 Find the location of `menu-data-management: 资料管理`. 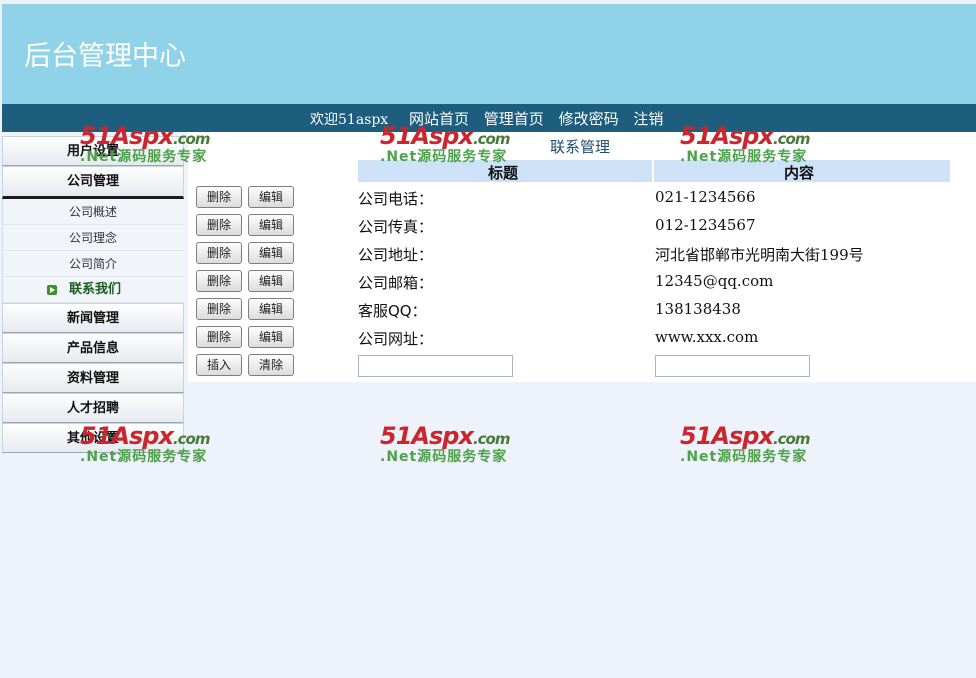

menu-data-management: 资料管理 is located at coordinates (93, 378).